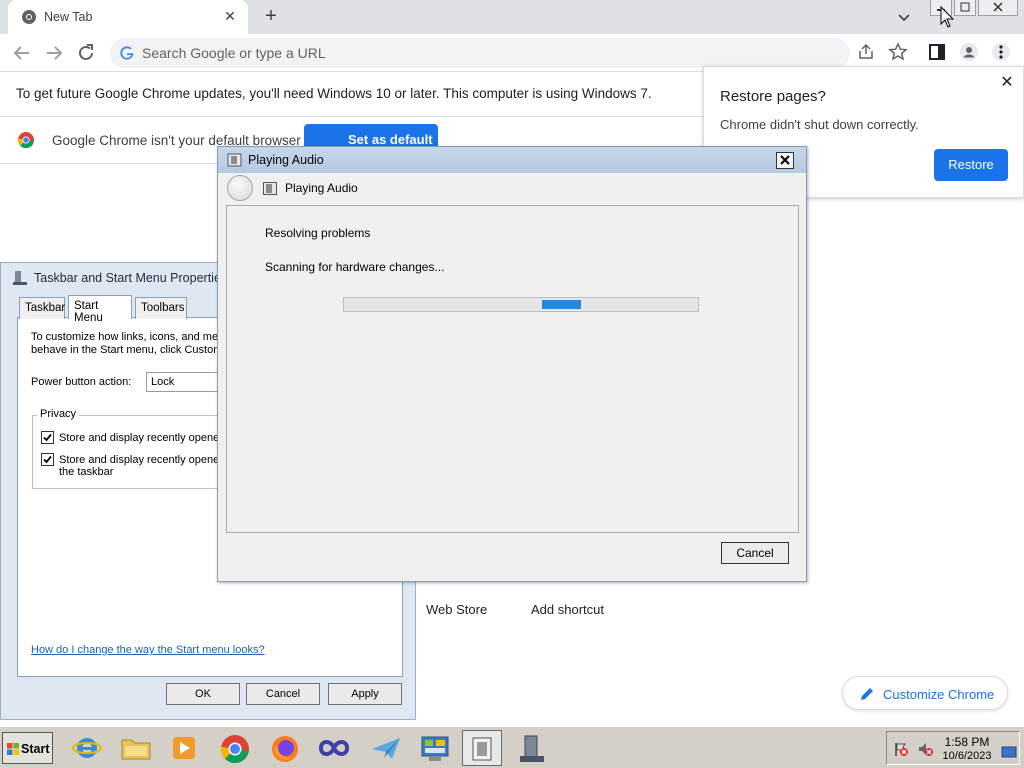 Image resolution: width=1024 pixels, height=768 pixels. Describe the element at coordinates (901, 749) in the screenshot. I see `action-center-flag-icon` at that location.